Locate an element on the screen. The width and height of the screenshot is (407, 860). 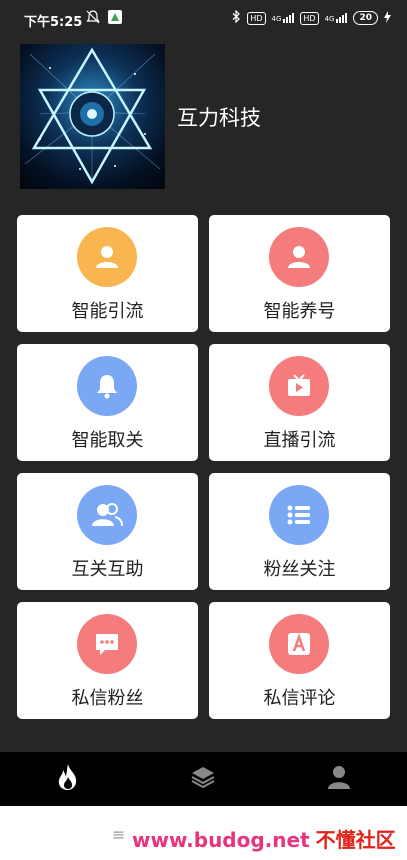
users-icon is located at coordinates (107, 515).